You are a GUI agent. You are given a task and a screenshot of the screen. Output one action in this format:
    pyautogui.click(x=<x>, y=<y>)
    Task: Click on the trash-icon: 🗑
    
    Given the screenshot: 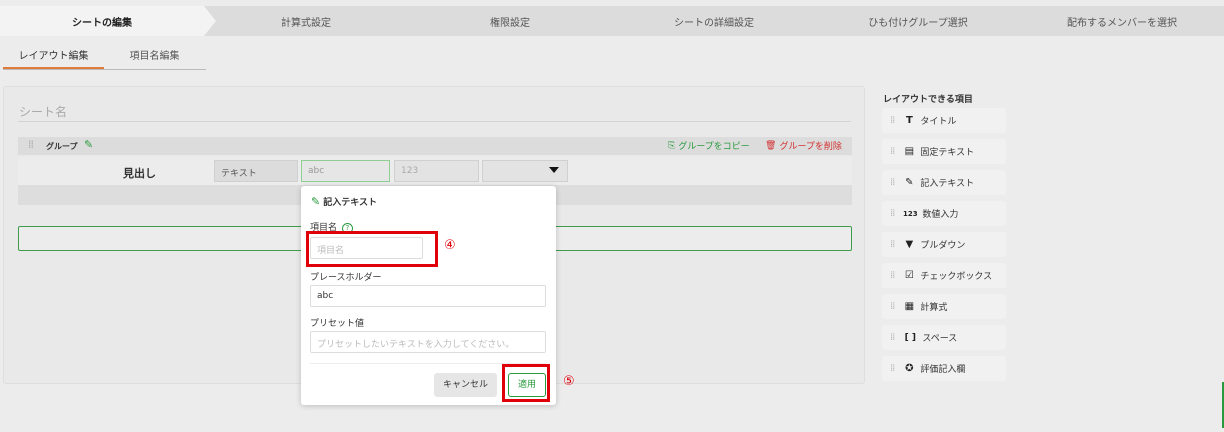 What is the action you would take?
    pyautogui.click(x=771, y=145)
    